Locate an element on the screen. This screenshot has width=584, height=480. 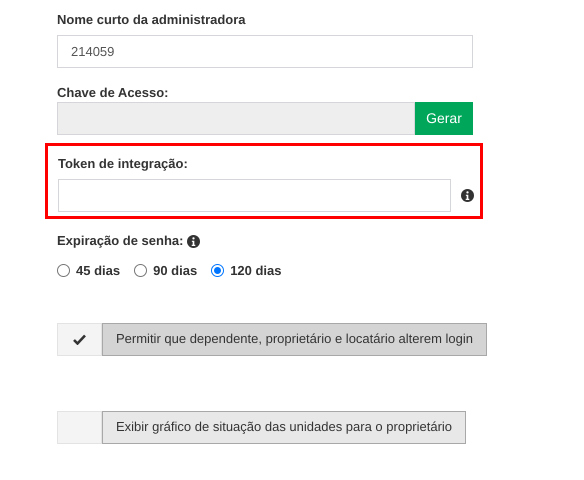
input-field: 214059 is located at coordinates (265, 51).